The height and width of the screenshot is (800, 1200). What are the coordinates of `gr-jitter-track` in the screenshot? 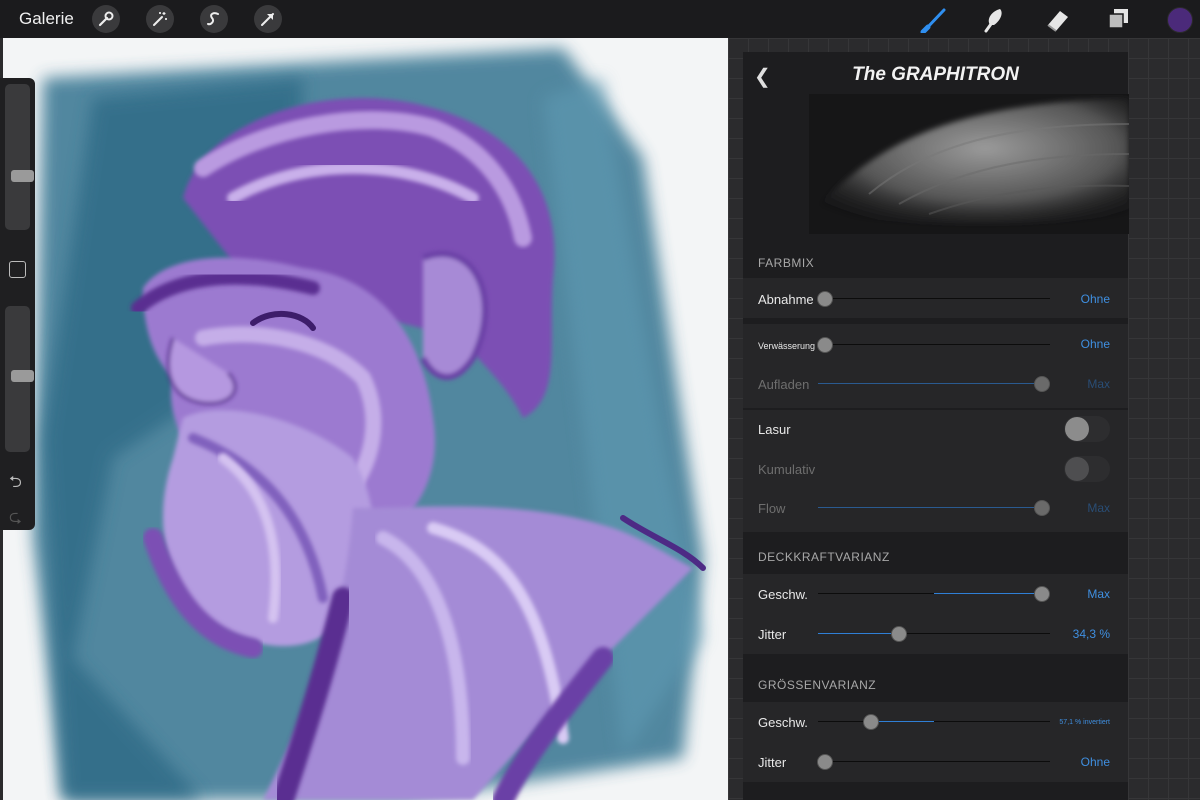 It's located at (937, 761).